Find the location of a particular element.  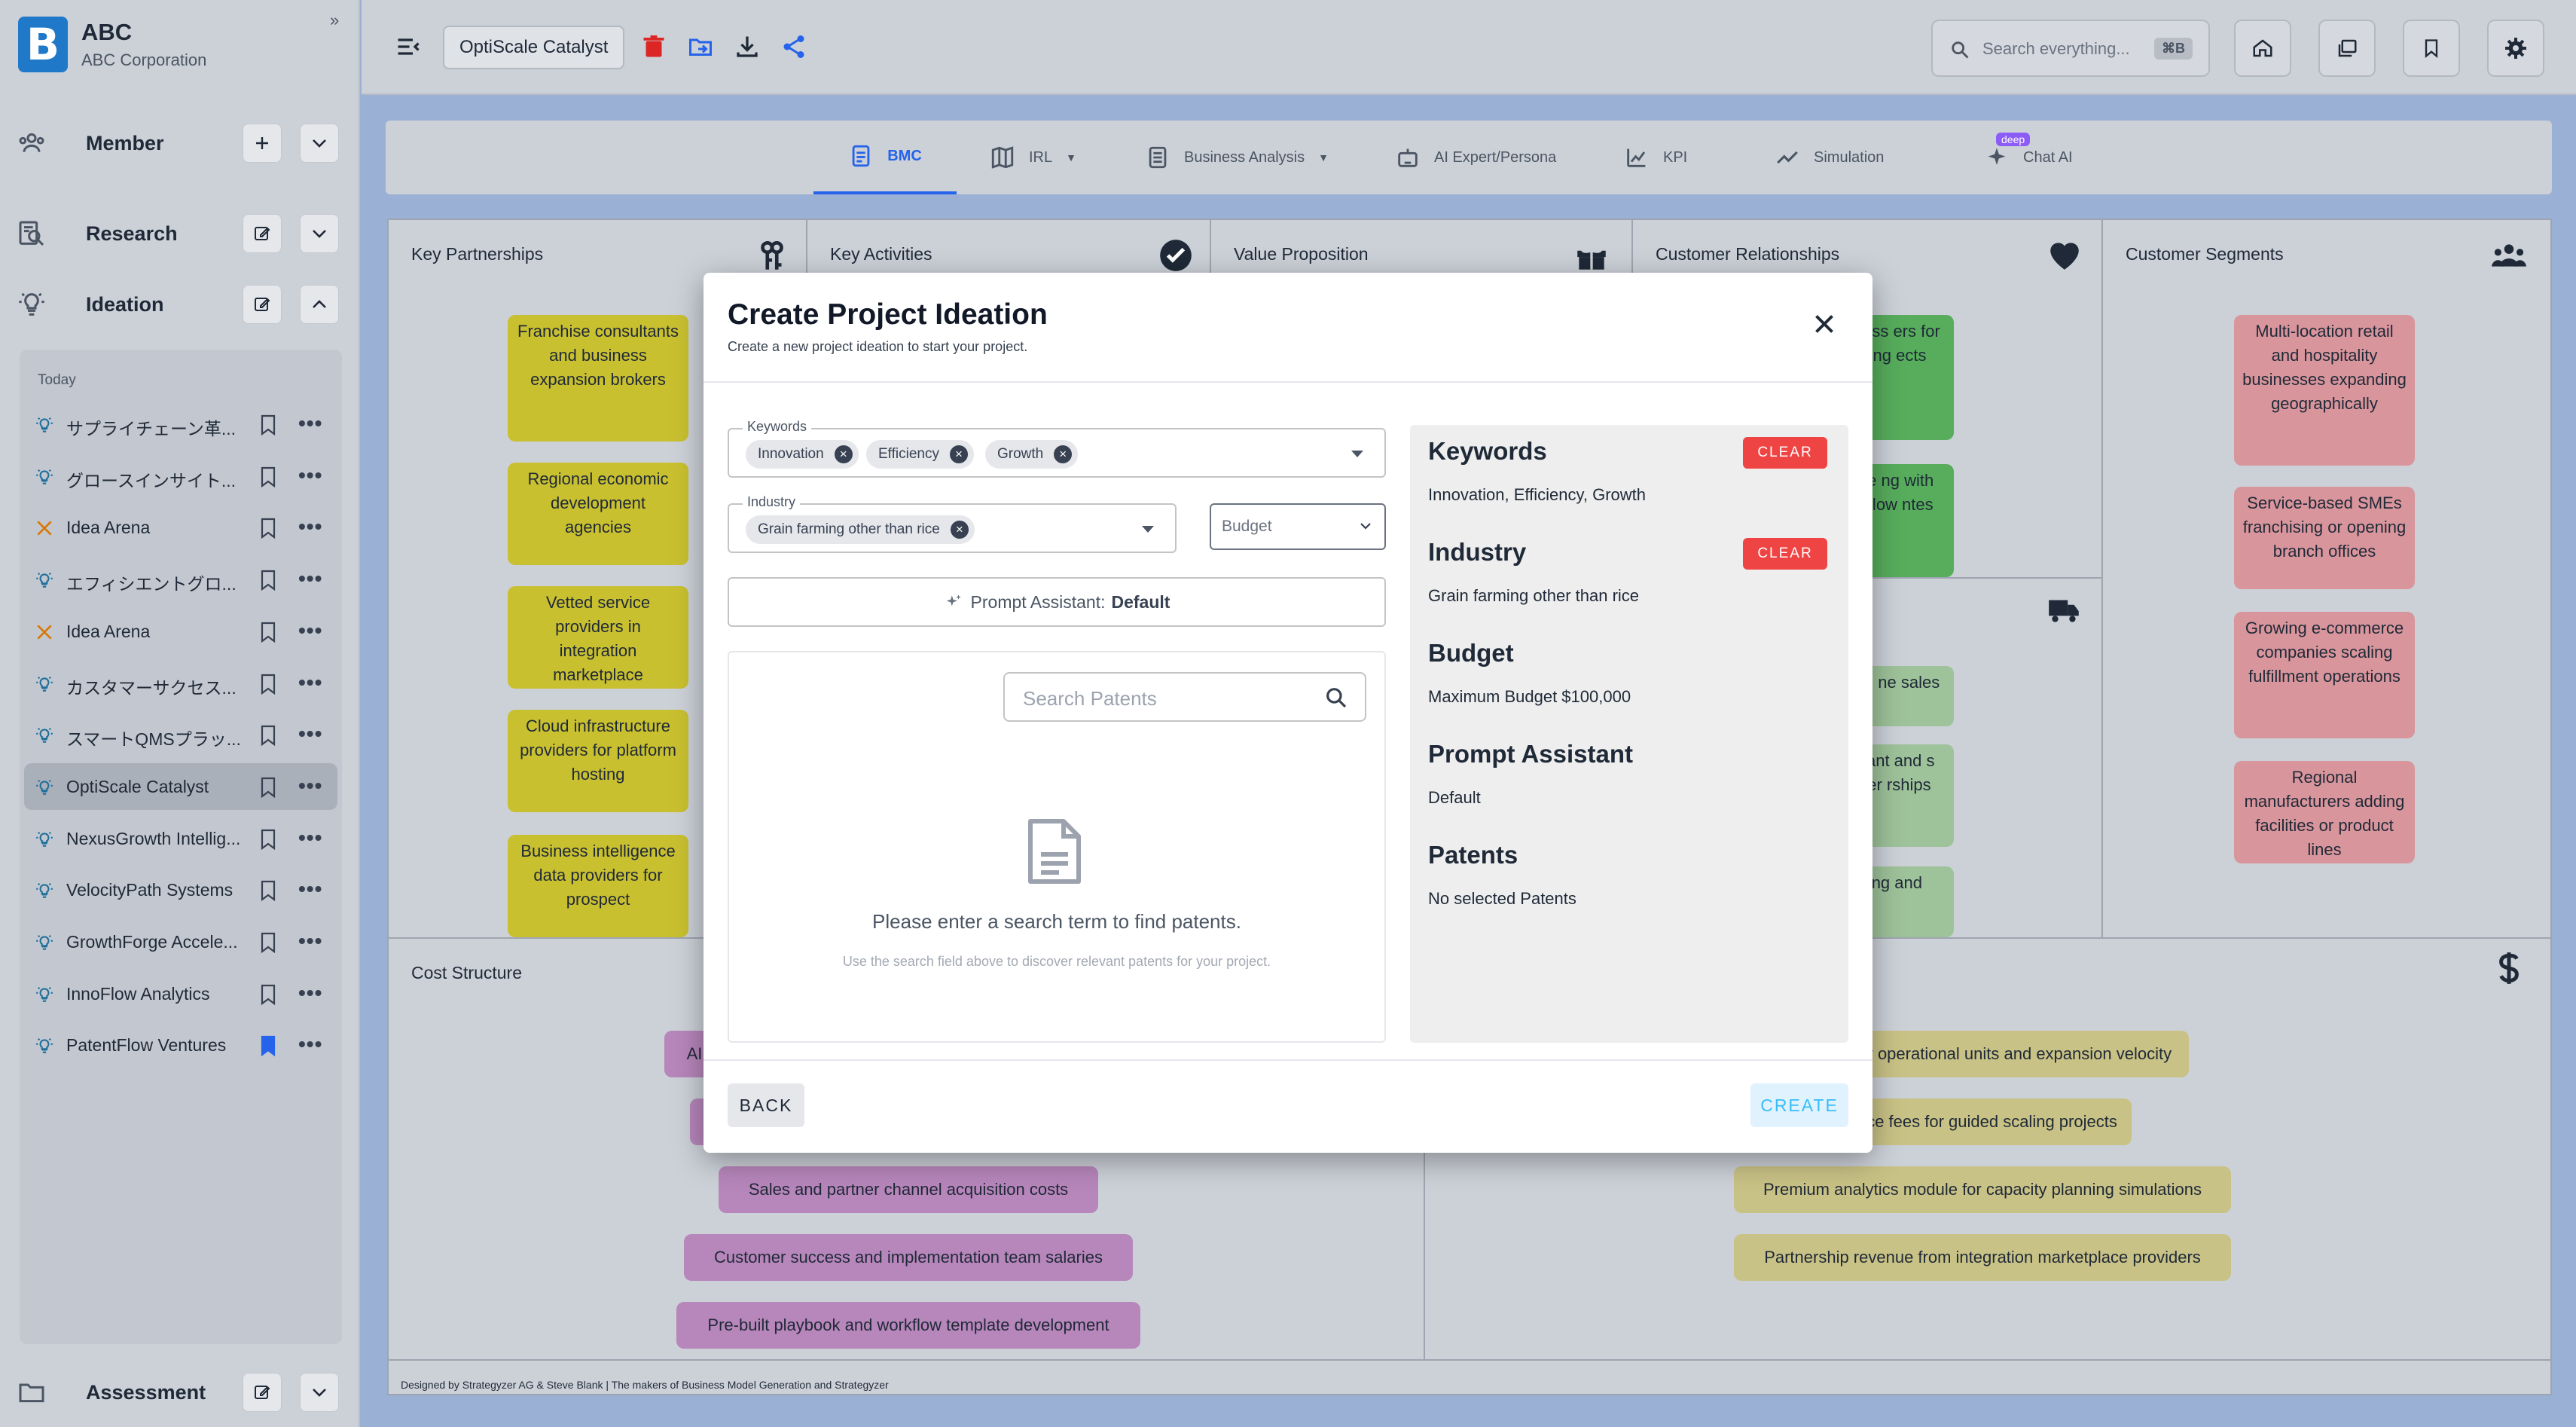

share-icon is located at coordinates (794, 46).